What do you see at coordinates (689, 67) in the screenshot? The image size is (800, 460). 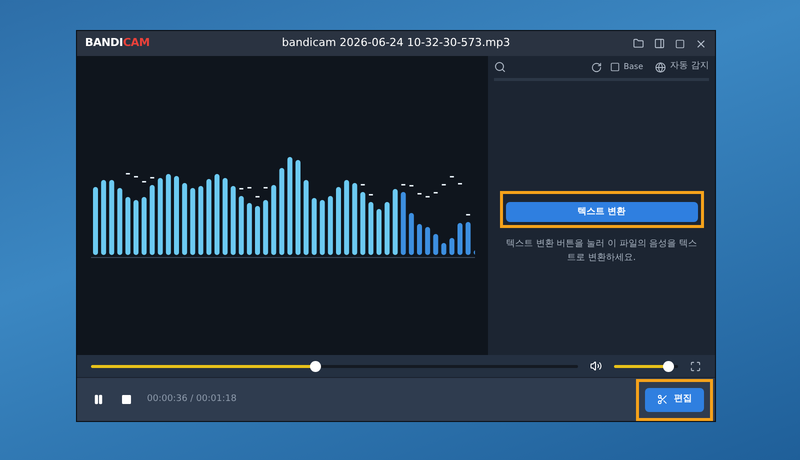 I see `language-label: 자동 감지` at bounding box center [689, 67].